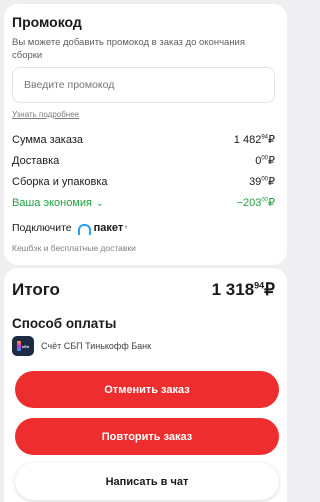 The image size is (320, 502). Describe the element at coordinates (45, 114) in the screenshot. I see `learn-more-link: Узнать подробнее` at that location.